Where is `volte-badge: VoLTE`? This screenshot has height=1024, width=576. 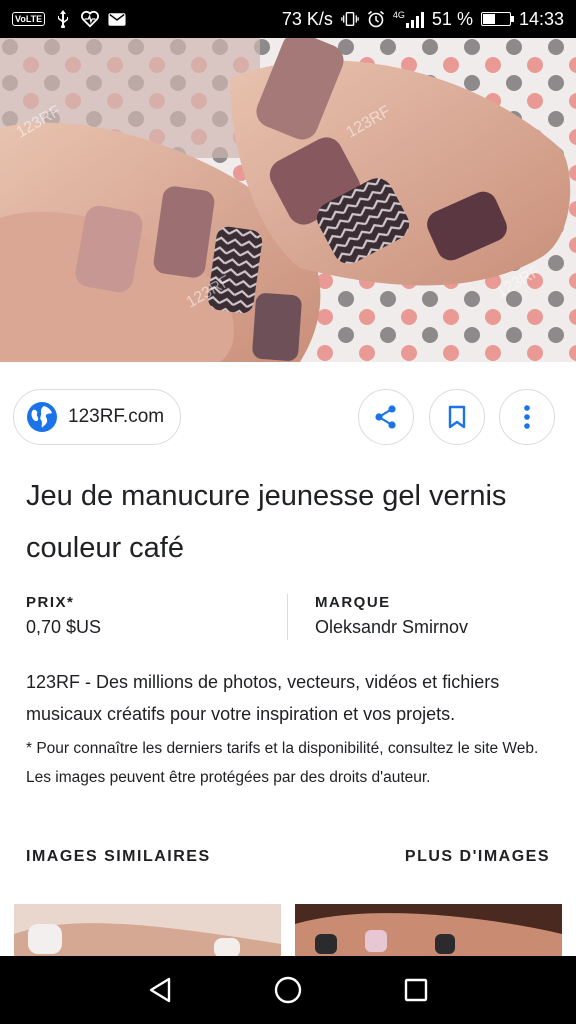
volte-badge: VoLTE is located at coordinates (29, 19).